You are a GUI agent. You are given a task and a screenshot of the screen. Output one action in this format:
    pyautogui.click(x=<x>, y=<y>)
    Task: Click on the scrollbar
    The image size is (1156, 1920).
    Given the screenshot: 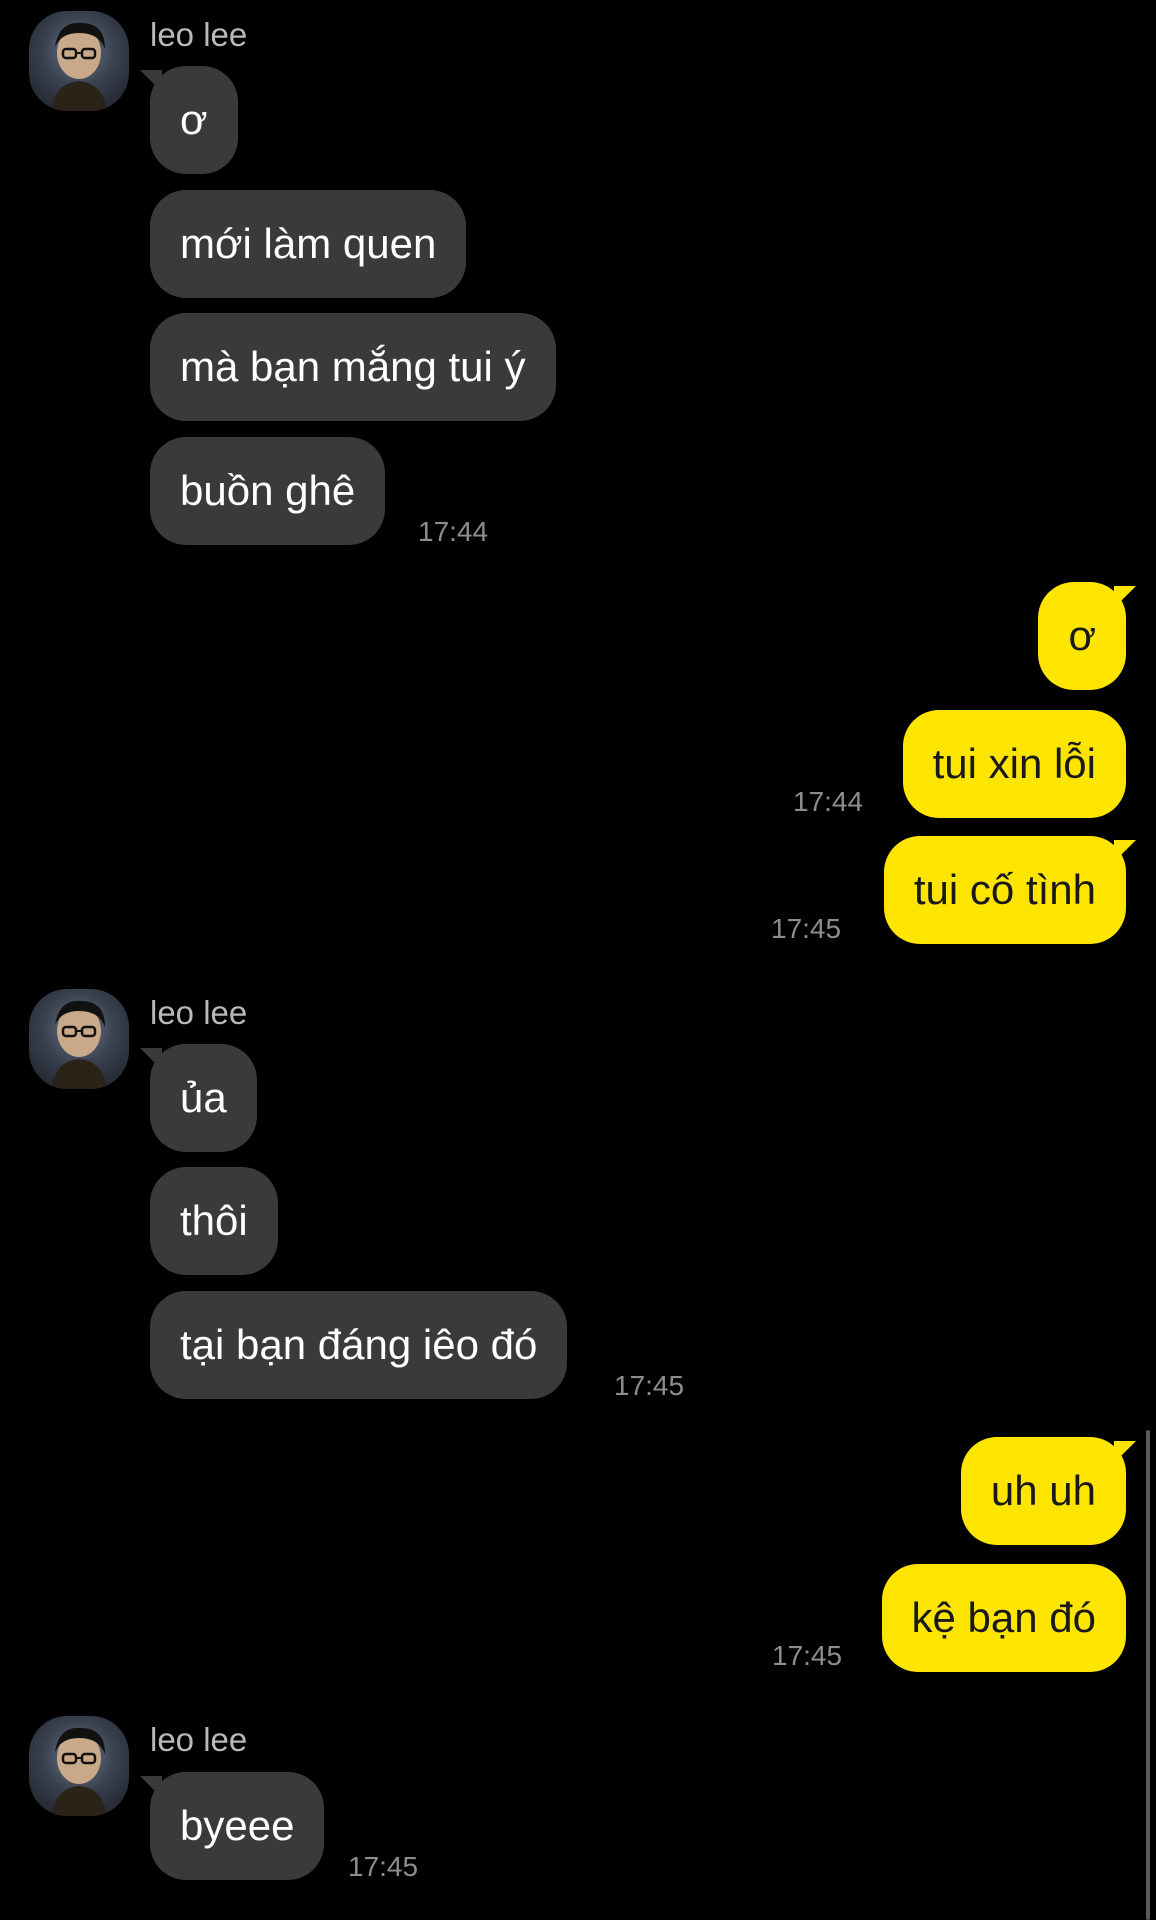 What is the action you would take?
    pyautogui.click(x=1148, y=1675)
    